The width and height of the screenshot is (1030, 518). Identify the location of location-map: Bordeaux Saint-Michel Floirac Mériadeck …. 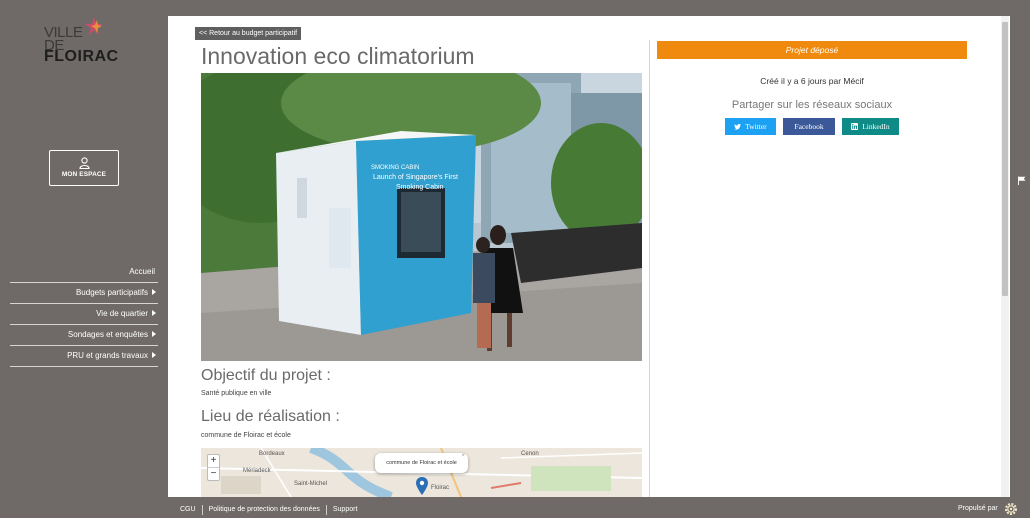
(421, 472).